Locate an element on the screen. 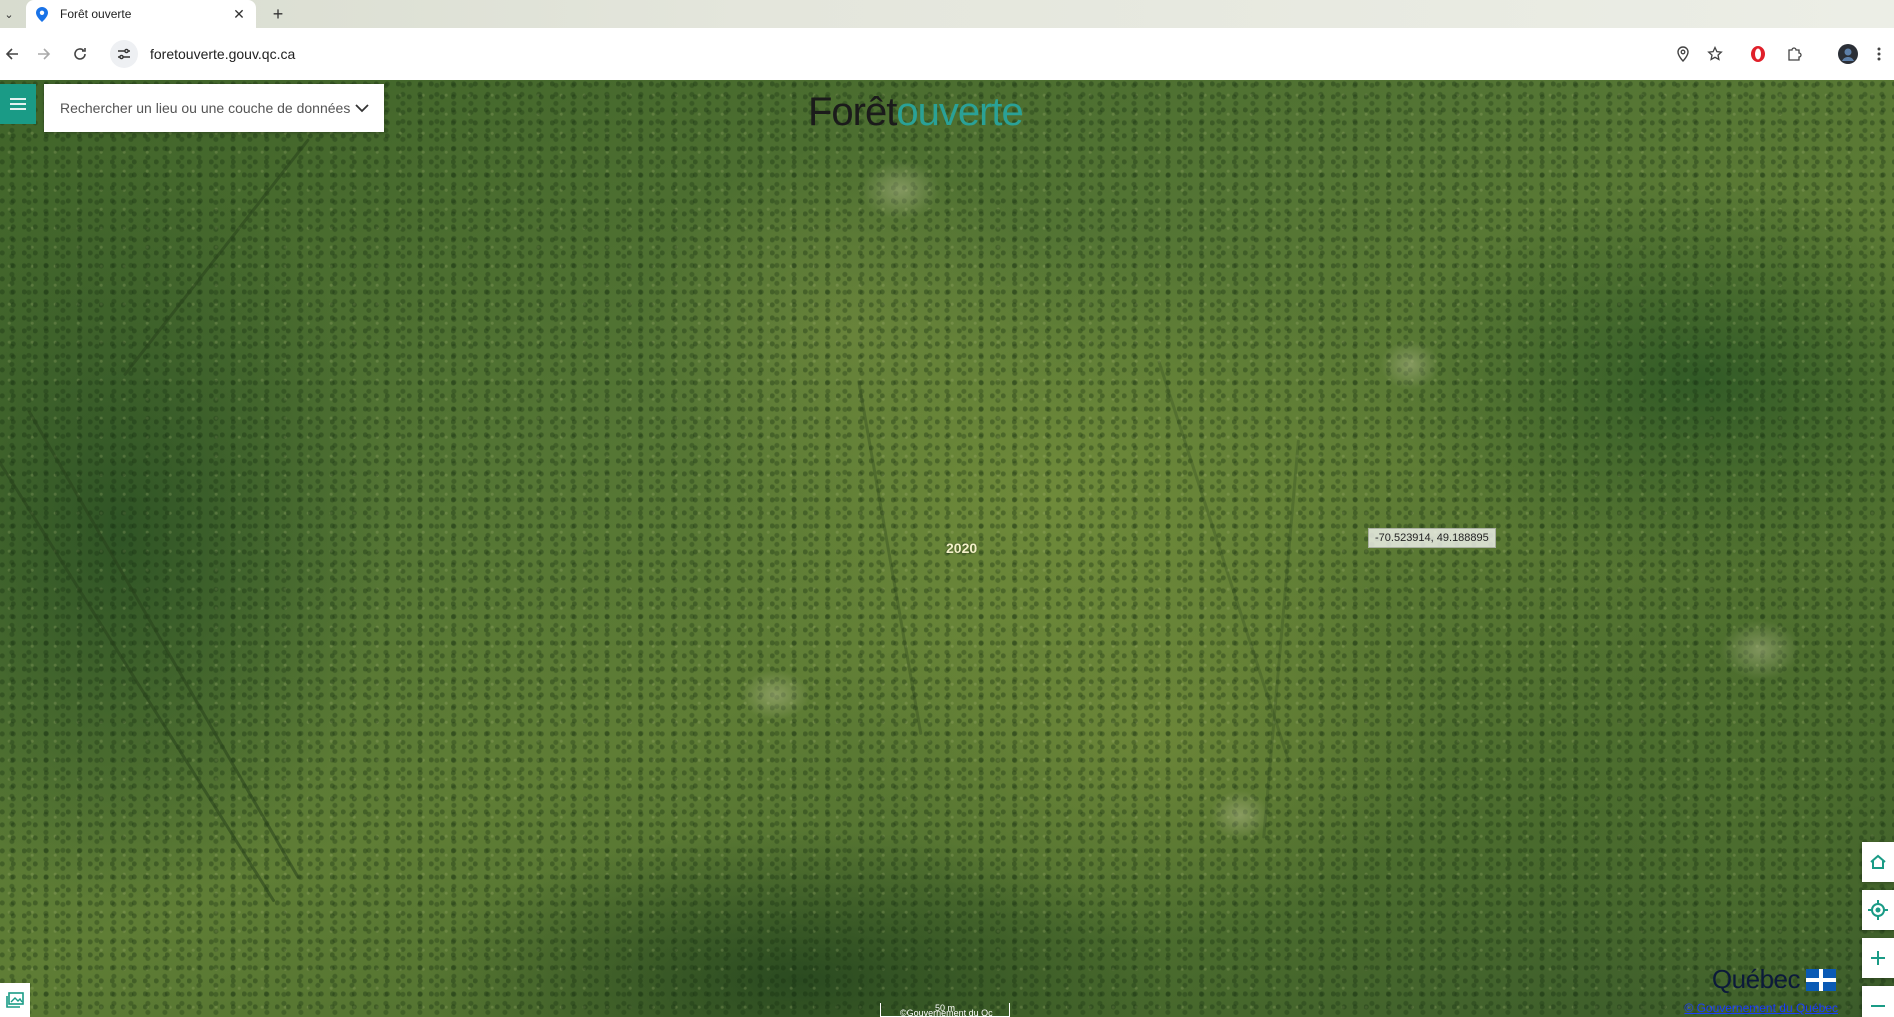  copyright-link: © Gouvernement du Québec is located at coordinates (1761, 1008).